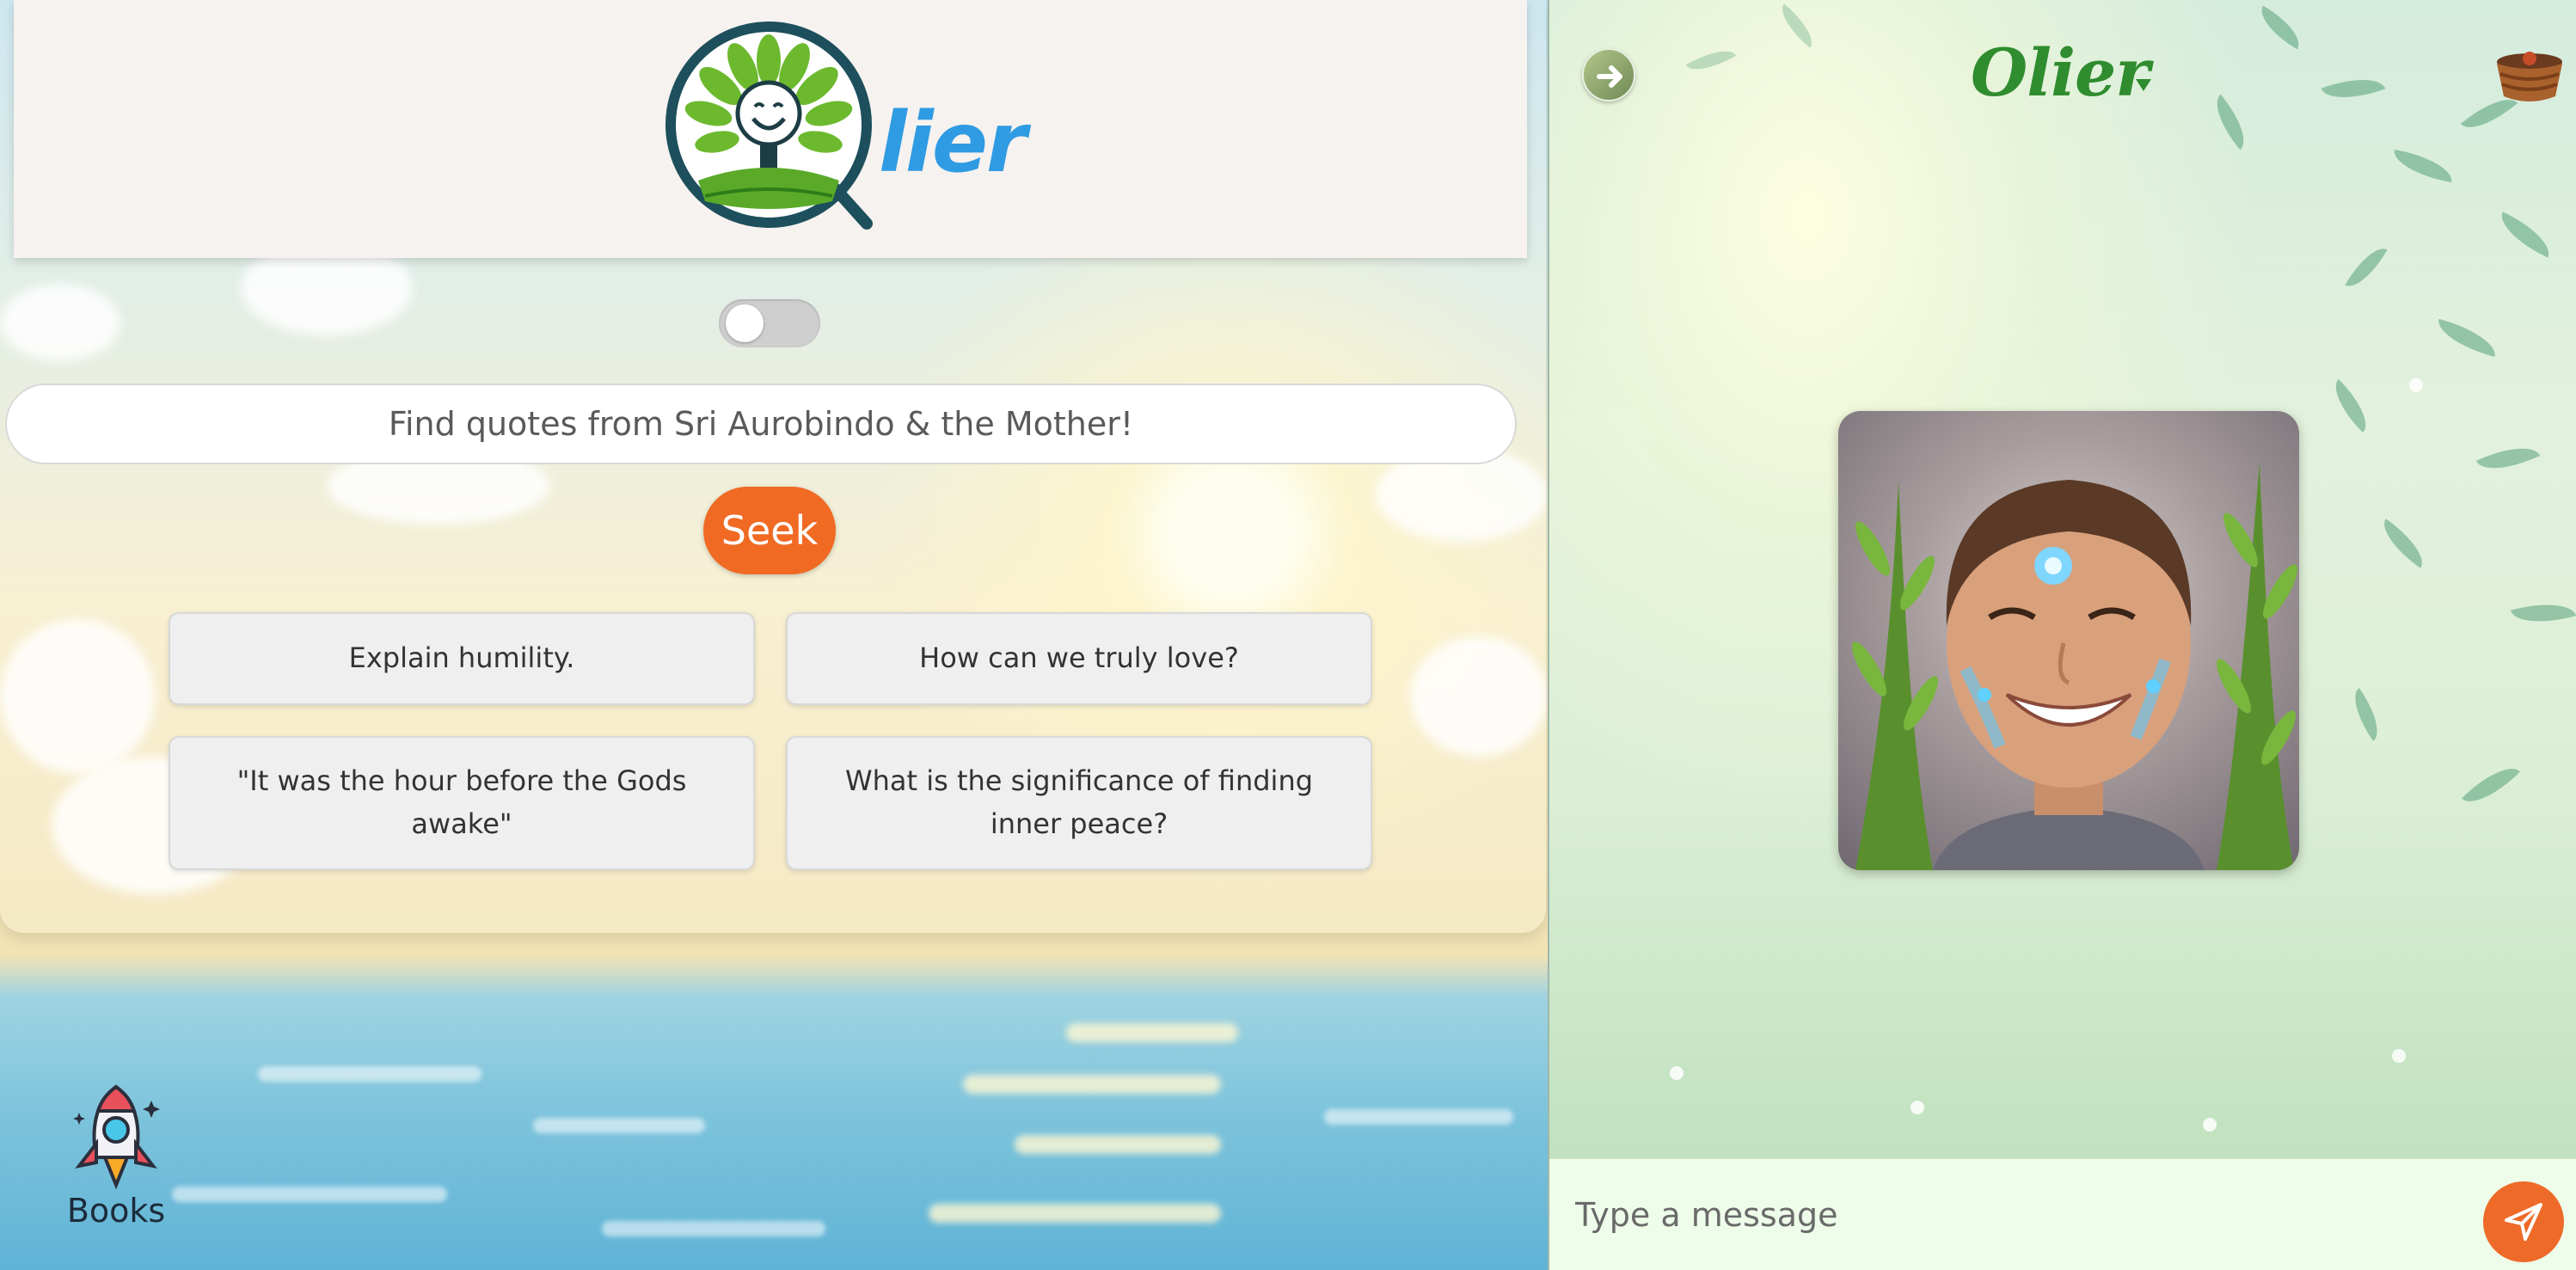  Describe the element at coordinates (953, 143) in the screenshot. I see `logo-wordmark: lier` at that location.